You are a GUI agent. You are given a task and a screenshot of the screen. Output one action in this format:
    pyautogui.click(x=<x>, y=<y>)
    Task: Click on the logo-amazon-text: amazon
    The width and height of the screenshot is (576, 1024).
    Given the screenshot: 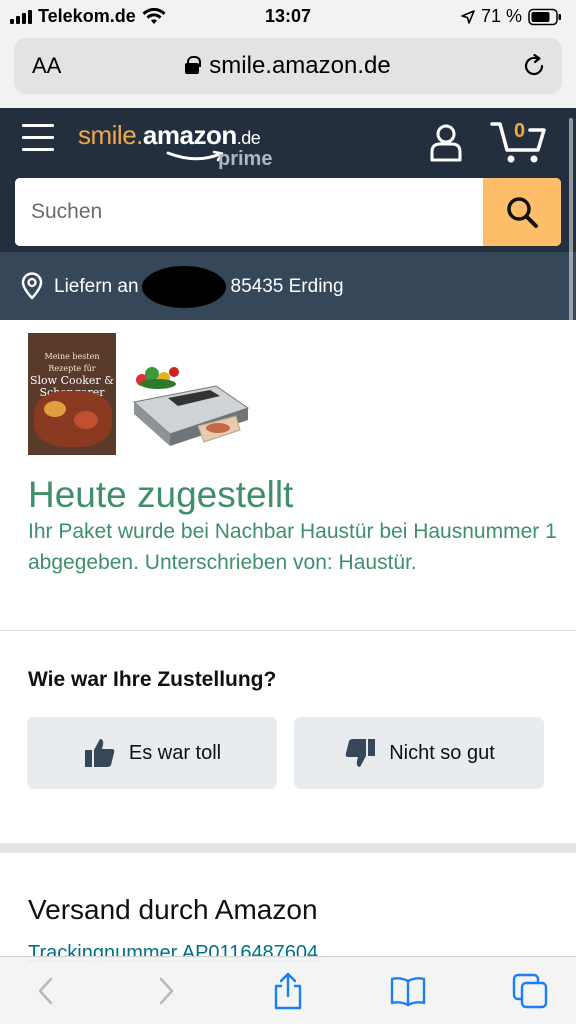 What is the action you would take?
    pyautogui.click(x=189, y=135)
    